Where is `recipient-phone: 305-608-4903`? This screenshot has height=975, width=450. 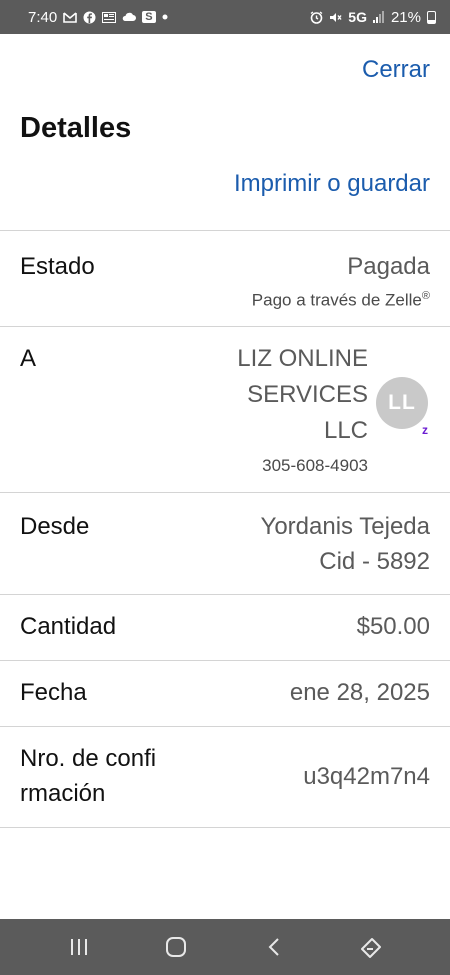 recipient-phone: 305-608-4903 is located at coordinates (315, 465).